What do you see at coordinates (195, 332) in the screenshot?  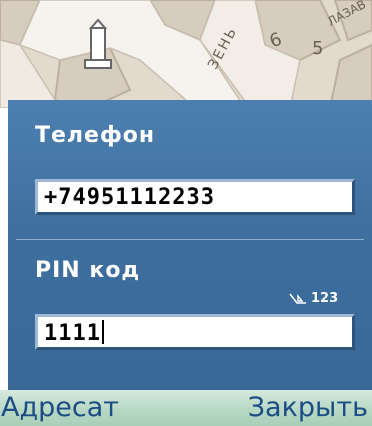 I see `pin-input: 1111` at bounding box center [195, 332].